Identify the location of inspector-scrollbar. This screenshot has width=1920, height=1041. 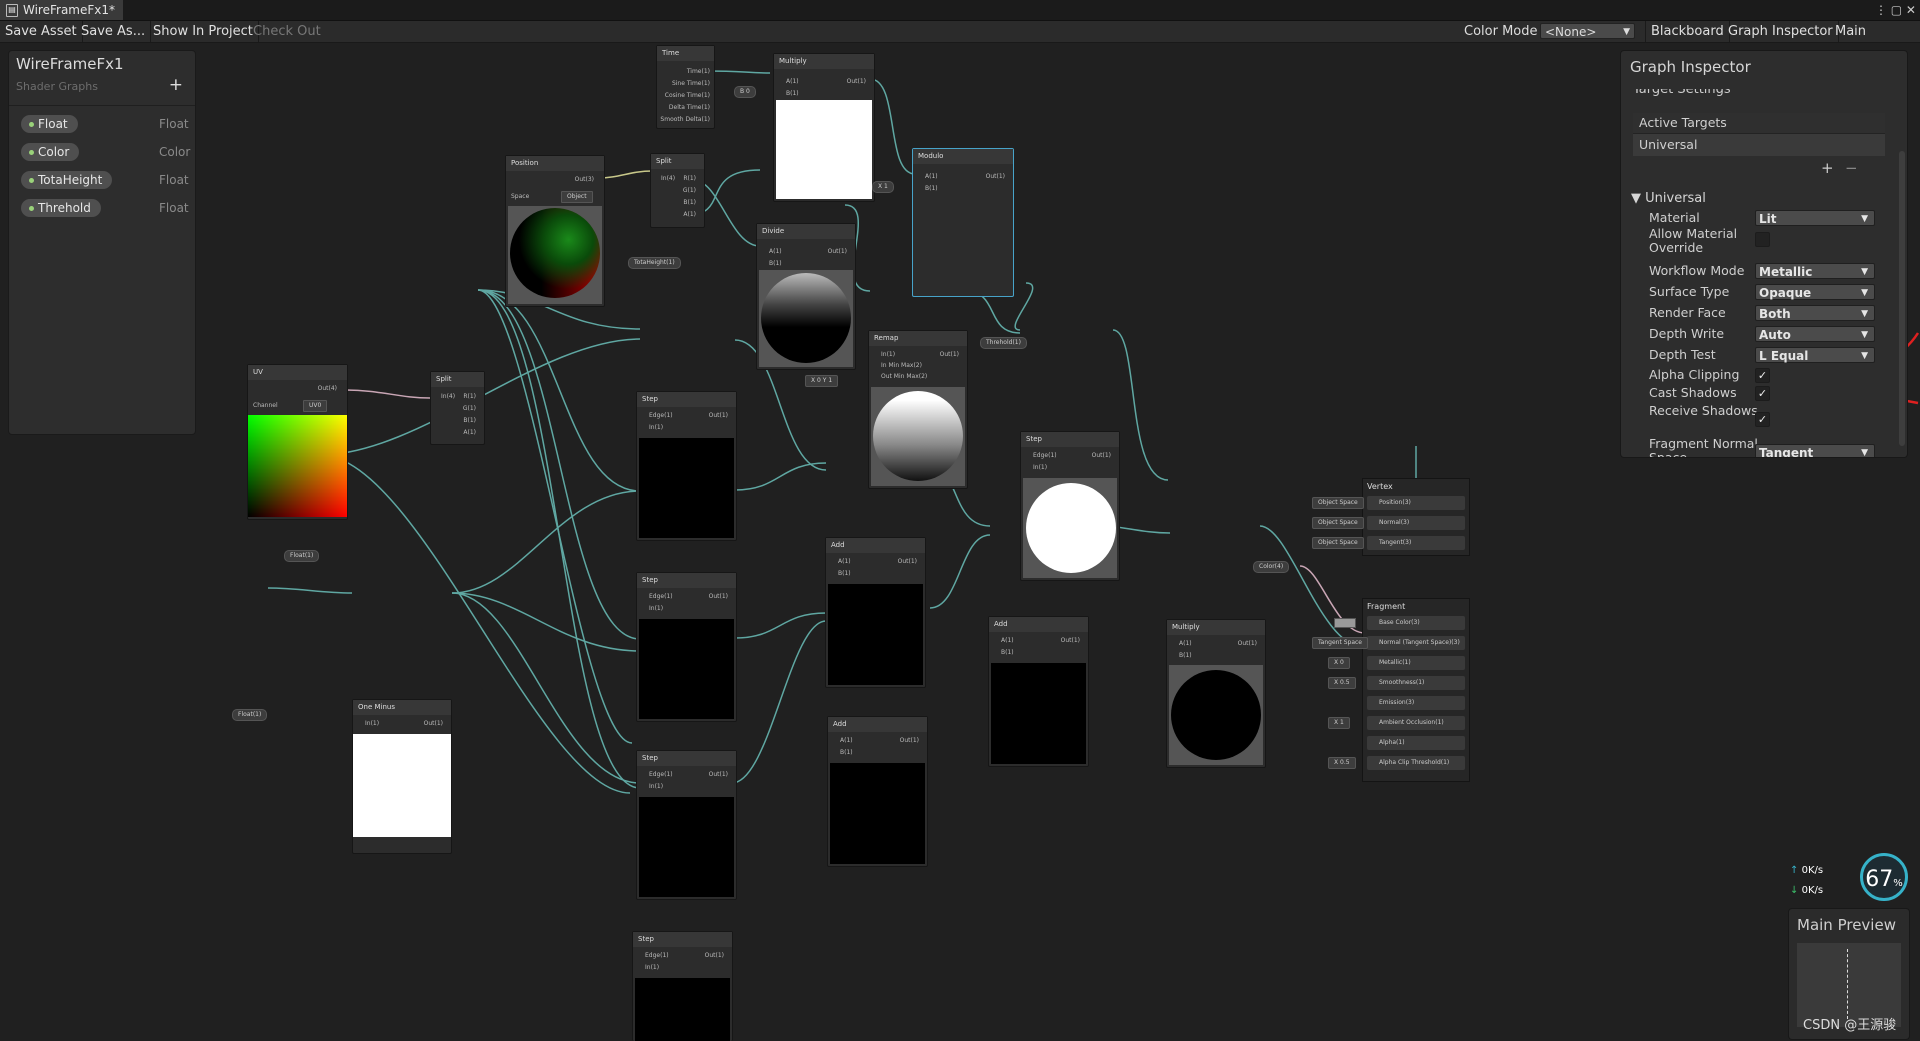
(1902, 298).